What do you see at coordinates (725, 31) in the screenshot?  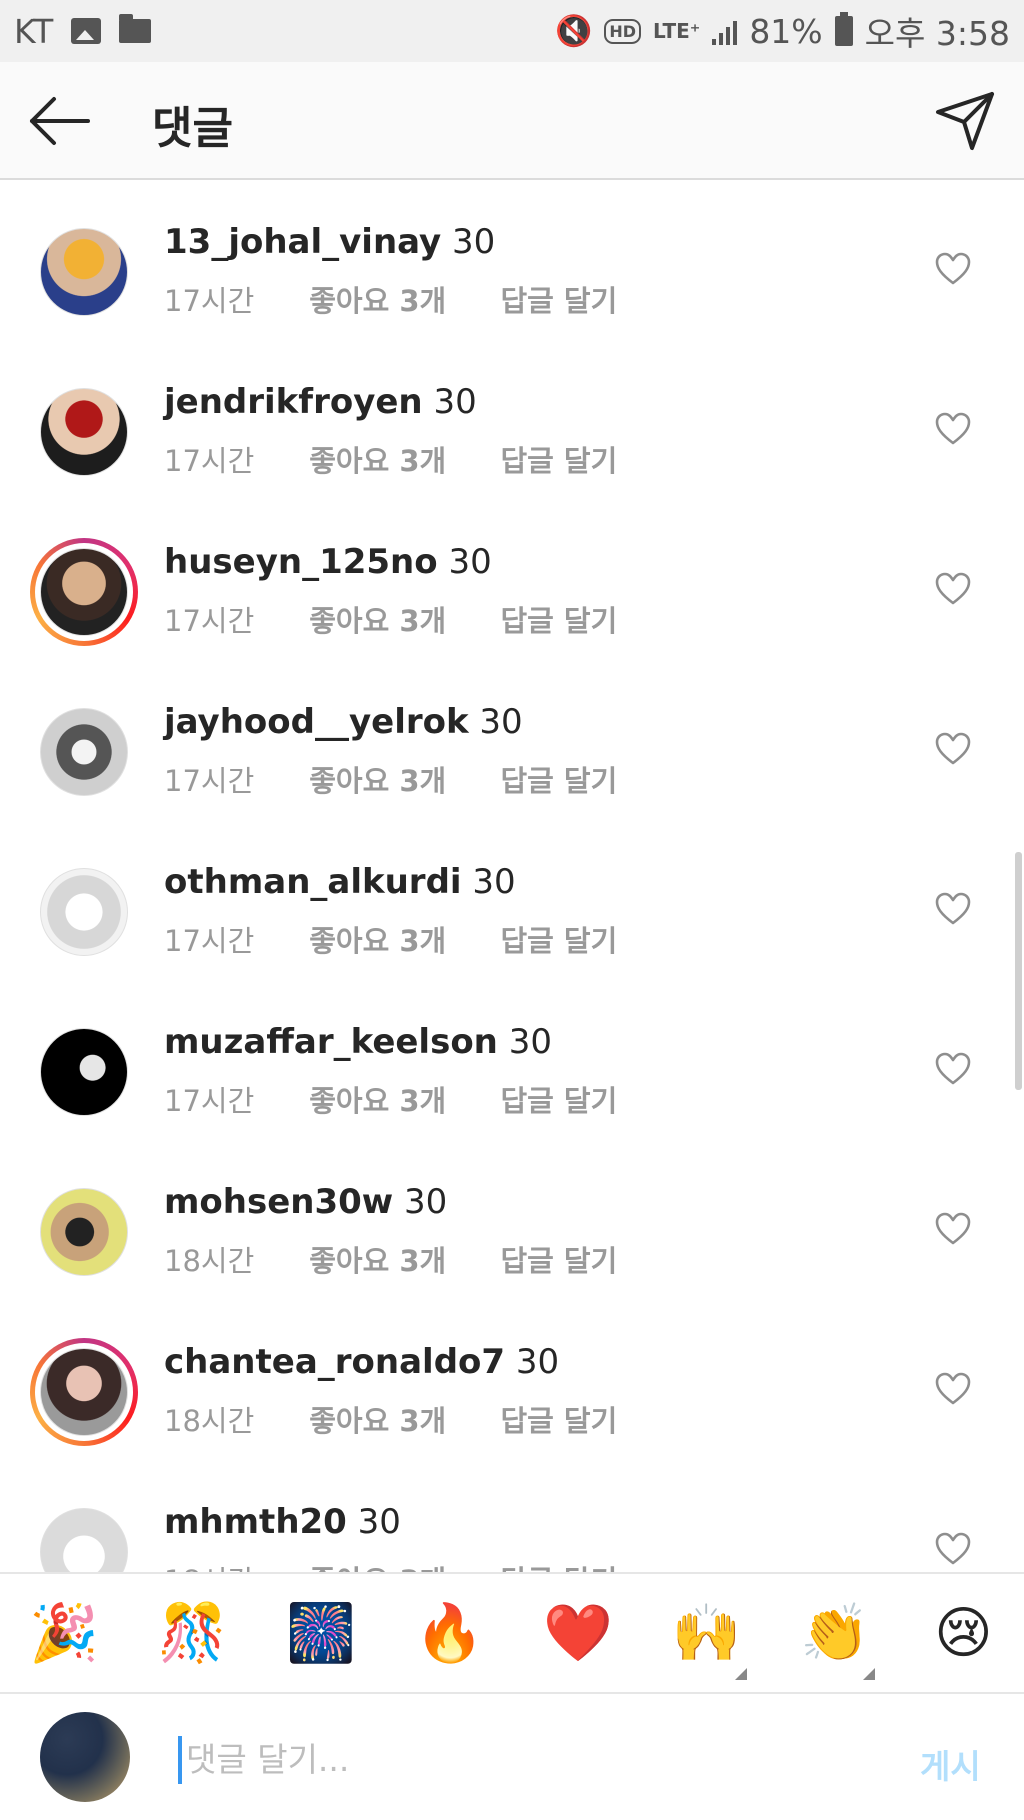 I see `signal-icon` at bounding box center [725, 31].